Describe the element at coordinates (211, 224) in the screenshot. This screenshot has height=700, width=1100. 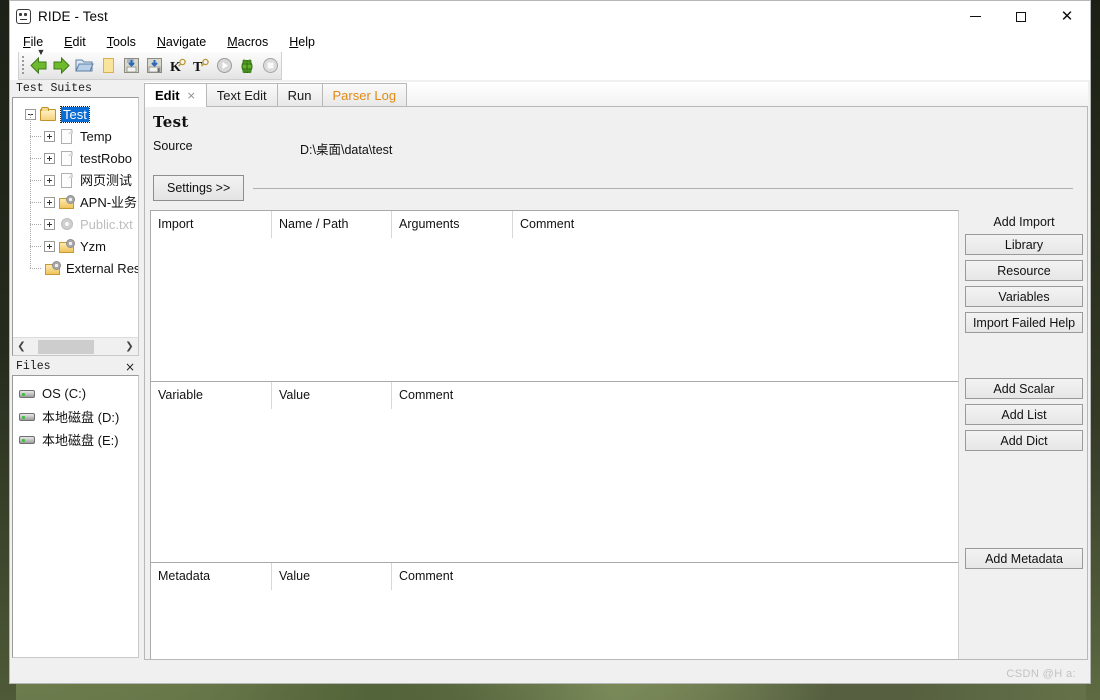
I see `column-header-import: Import` at that location.